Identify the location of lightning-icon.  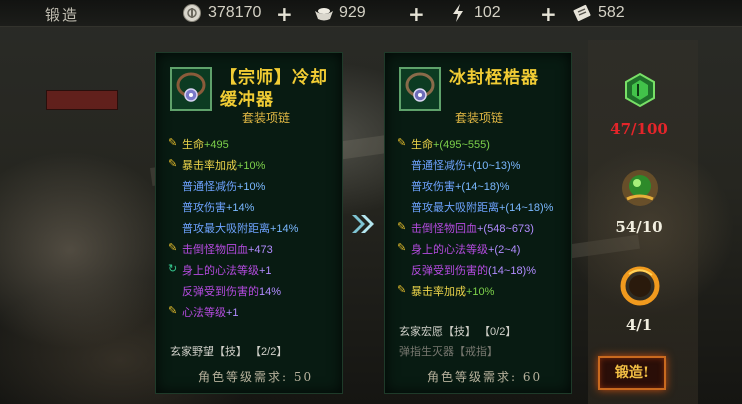
(458, 13).